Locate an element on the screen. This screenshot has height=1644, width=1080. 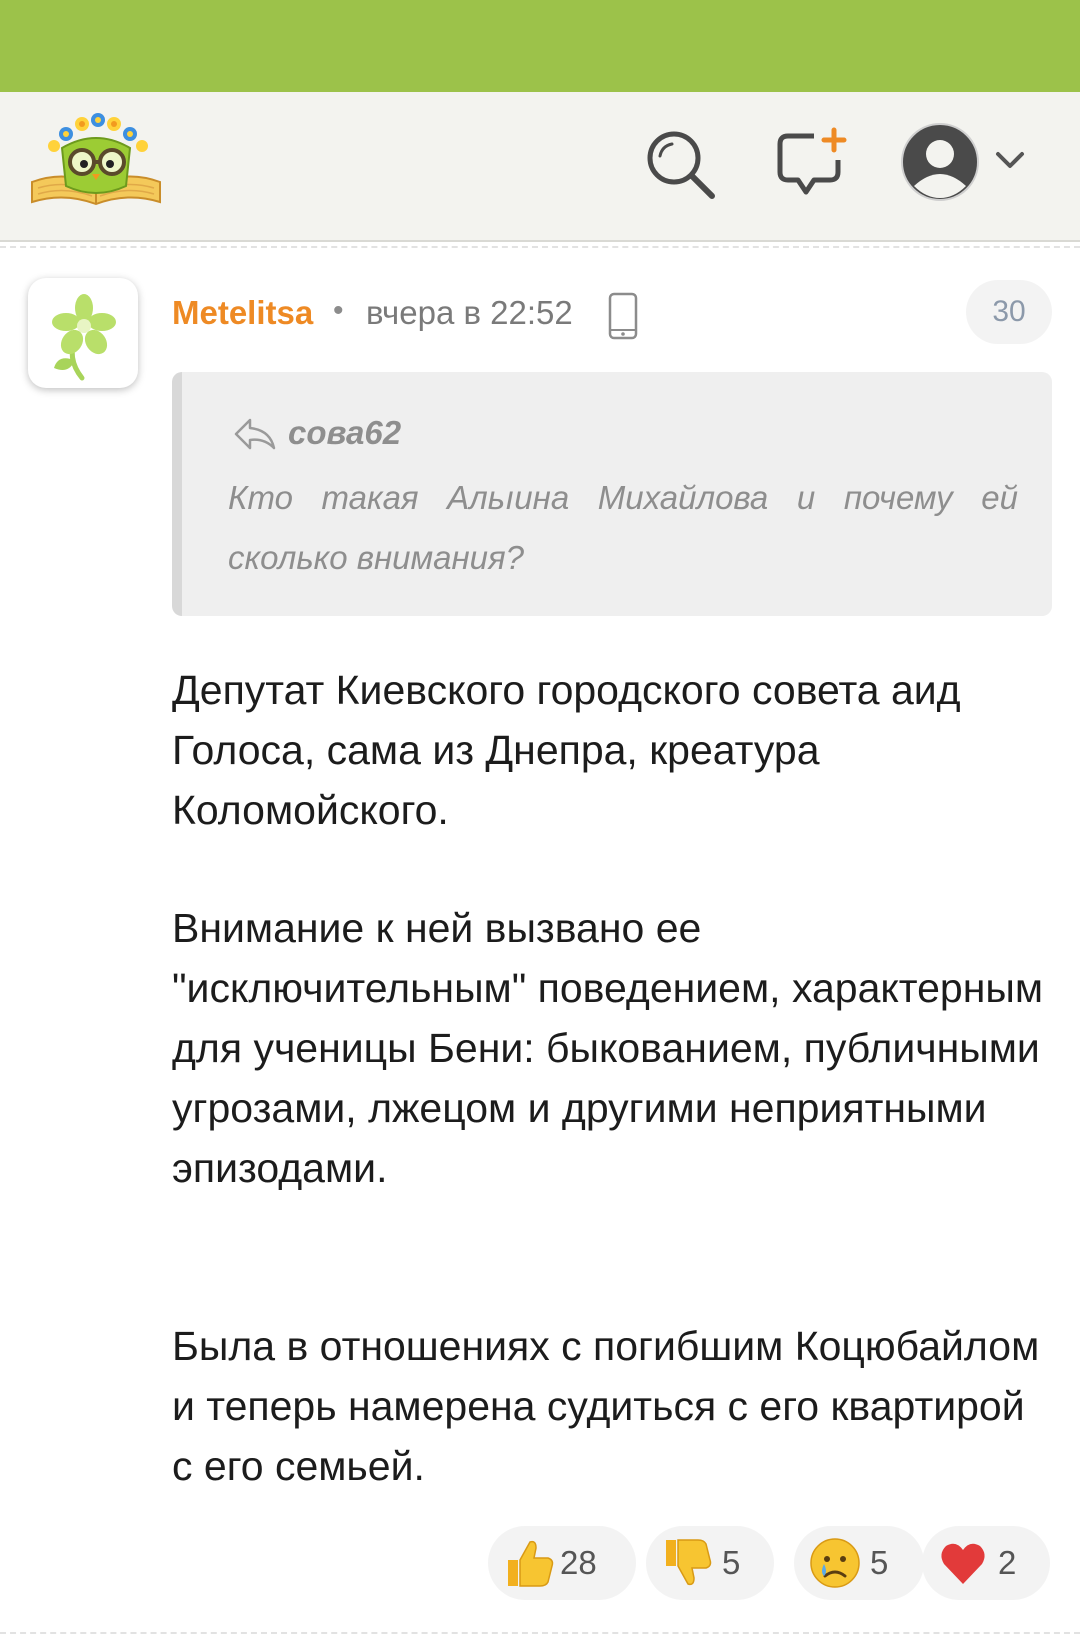
mobile-phone-icon is located at coordinates (623, 316).